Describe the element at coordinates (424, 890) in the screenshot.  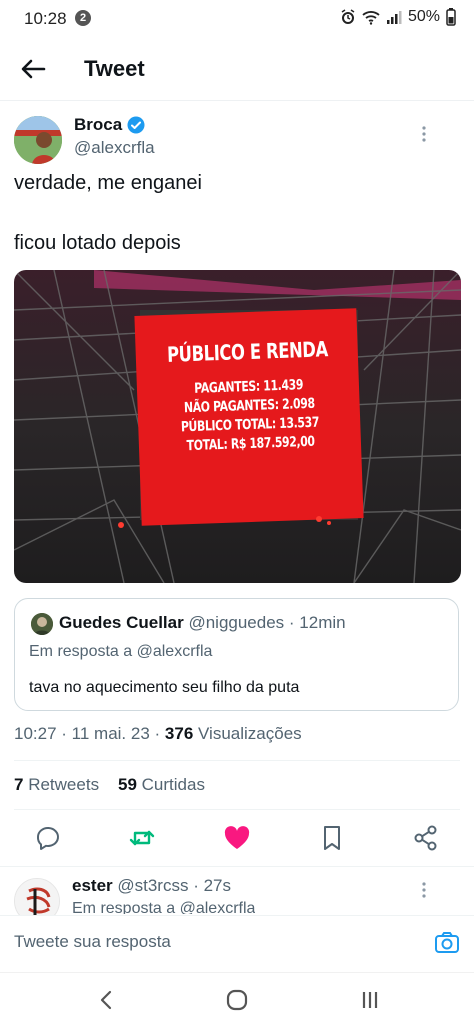
I see `reply-more-options-icon` at that location.